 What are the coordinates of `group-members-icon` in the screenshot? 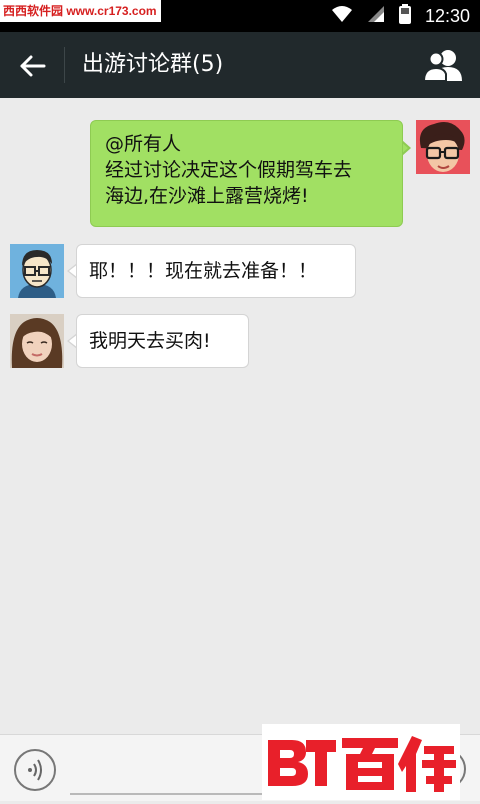 It's located at (442, 66).